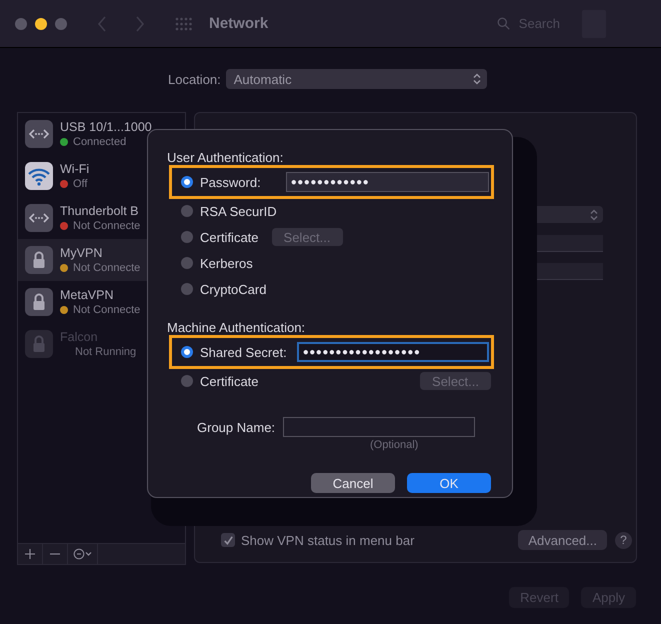 The image size is (661, 624). Describe the element at coordinates (39, 176) in the screenshot. I see `wifi-icon` at that location.